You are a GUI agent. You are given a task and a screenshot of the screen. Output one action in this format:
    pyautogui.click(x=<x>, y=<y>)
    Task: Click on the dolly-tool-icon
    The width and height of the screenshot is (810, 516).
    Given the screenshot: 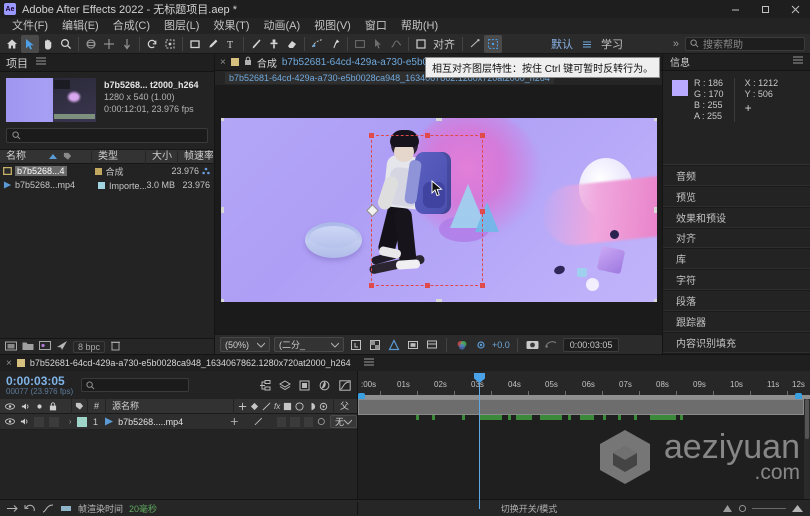 What is the action you would take?
    pyautogui.click(x=127, y=44)
    